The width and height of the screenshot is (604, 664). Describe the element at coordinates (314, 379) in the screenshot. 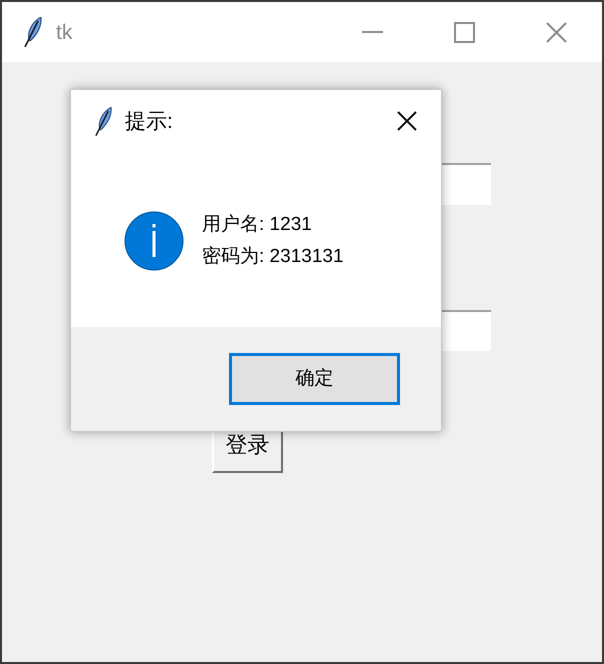

I see `ok-button: 确定` at that location.